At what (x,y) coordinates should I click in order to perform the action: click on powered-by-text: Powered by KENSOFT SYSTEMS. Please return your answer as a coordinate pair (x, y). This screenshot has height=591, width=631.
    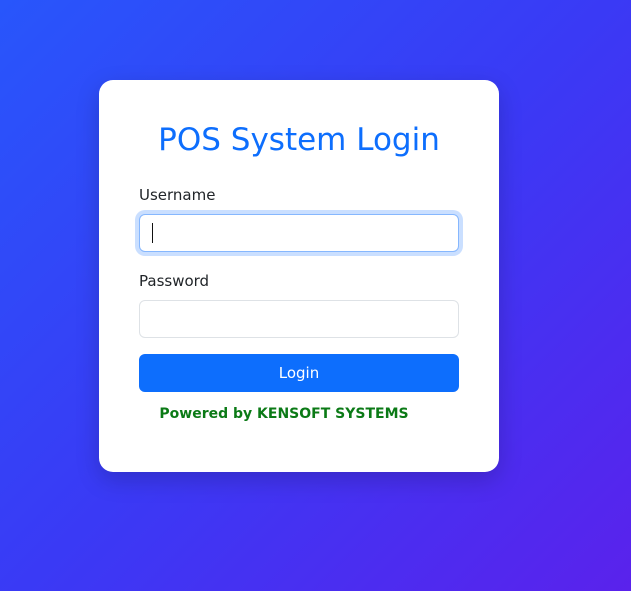
    Looking at the image, I should click on (284, 414).